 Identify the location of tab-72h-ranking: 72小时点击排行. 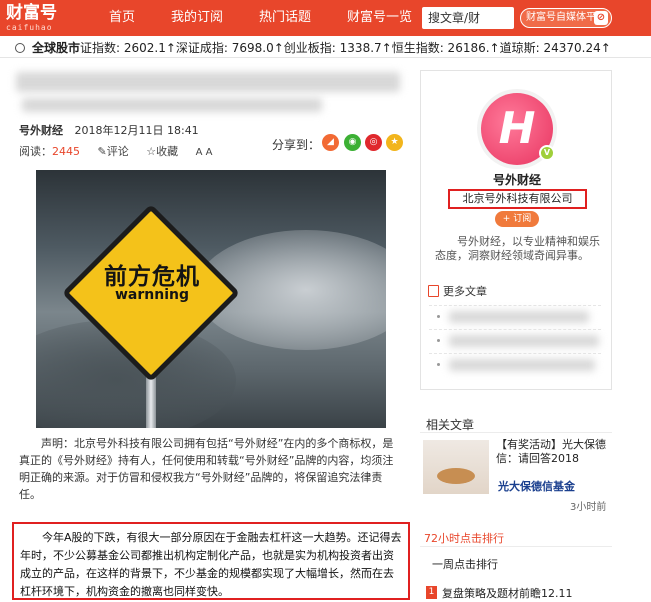
(464, 538).